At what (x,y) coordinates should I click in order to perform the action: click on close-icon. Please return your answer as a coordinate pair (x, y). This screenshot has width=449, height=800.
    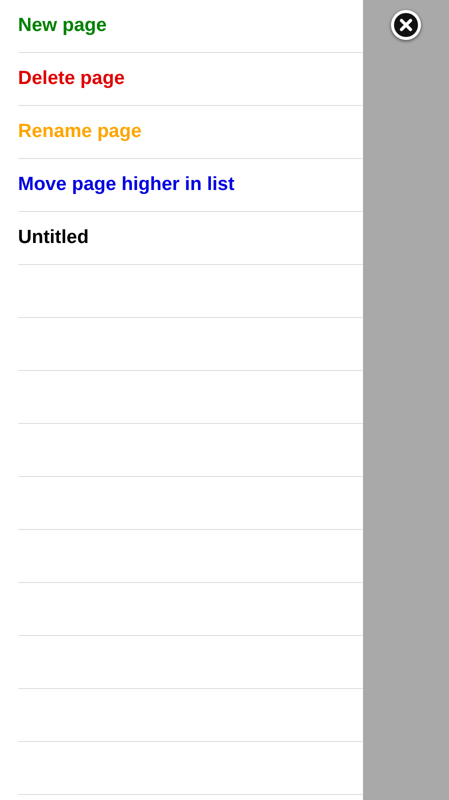
    Looking at the image, I should click on (406, 25).